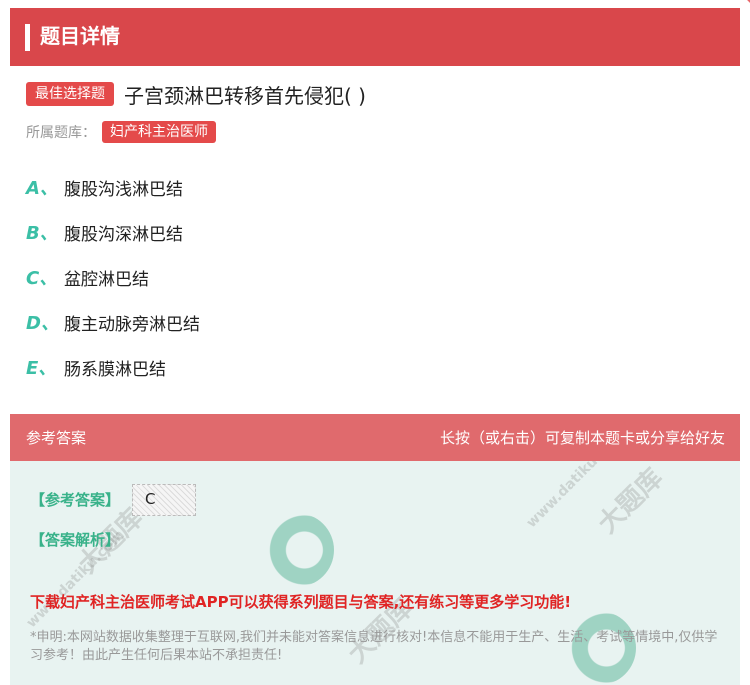 The image size is (750, 685). What do you see at coordinates (740, 26) in the screenshot?
I see `ribbon-label: 题卡` at bounding box center [740, 26].